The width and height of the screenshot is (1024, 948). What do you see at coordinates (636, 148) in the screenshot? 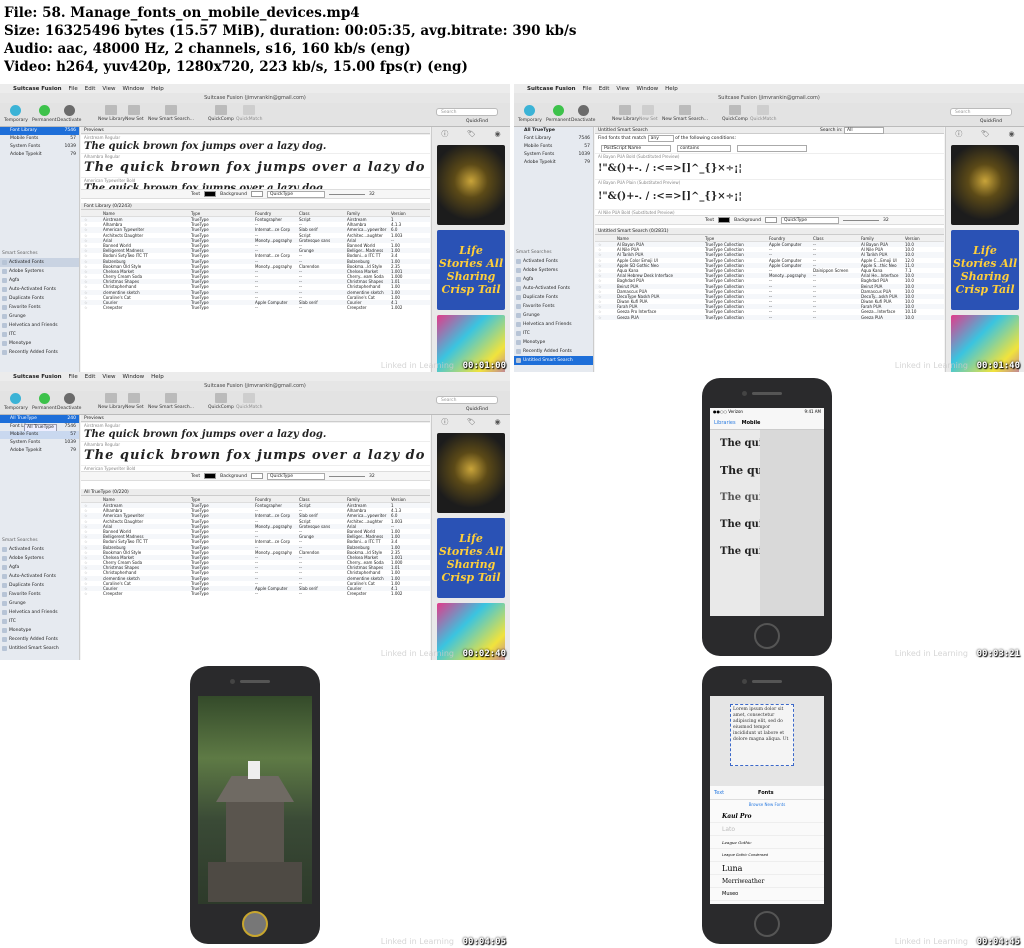
I see `condition-field-select: PostScript Name` at bounding box center [636, 148].